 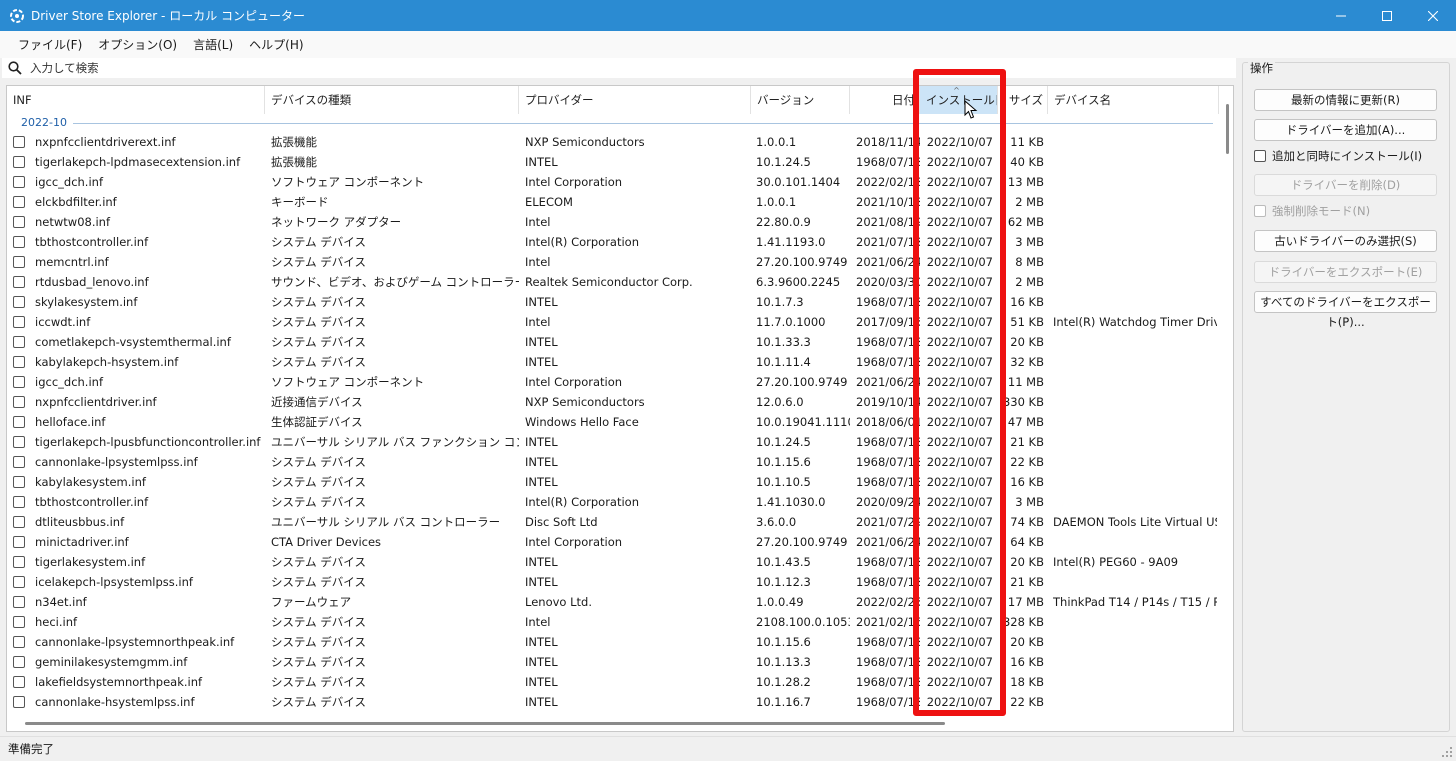 What do you see at coordinates (613, 123) in the screenshot?
I see `group-header: 2022-10` at bounding box center [613, 123].